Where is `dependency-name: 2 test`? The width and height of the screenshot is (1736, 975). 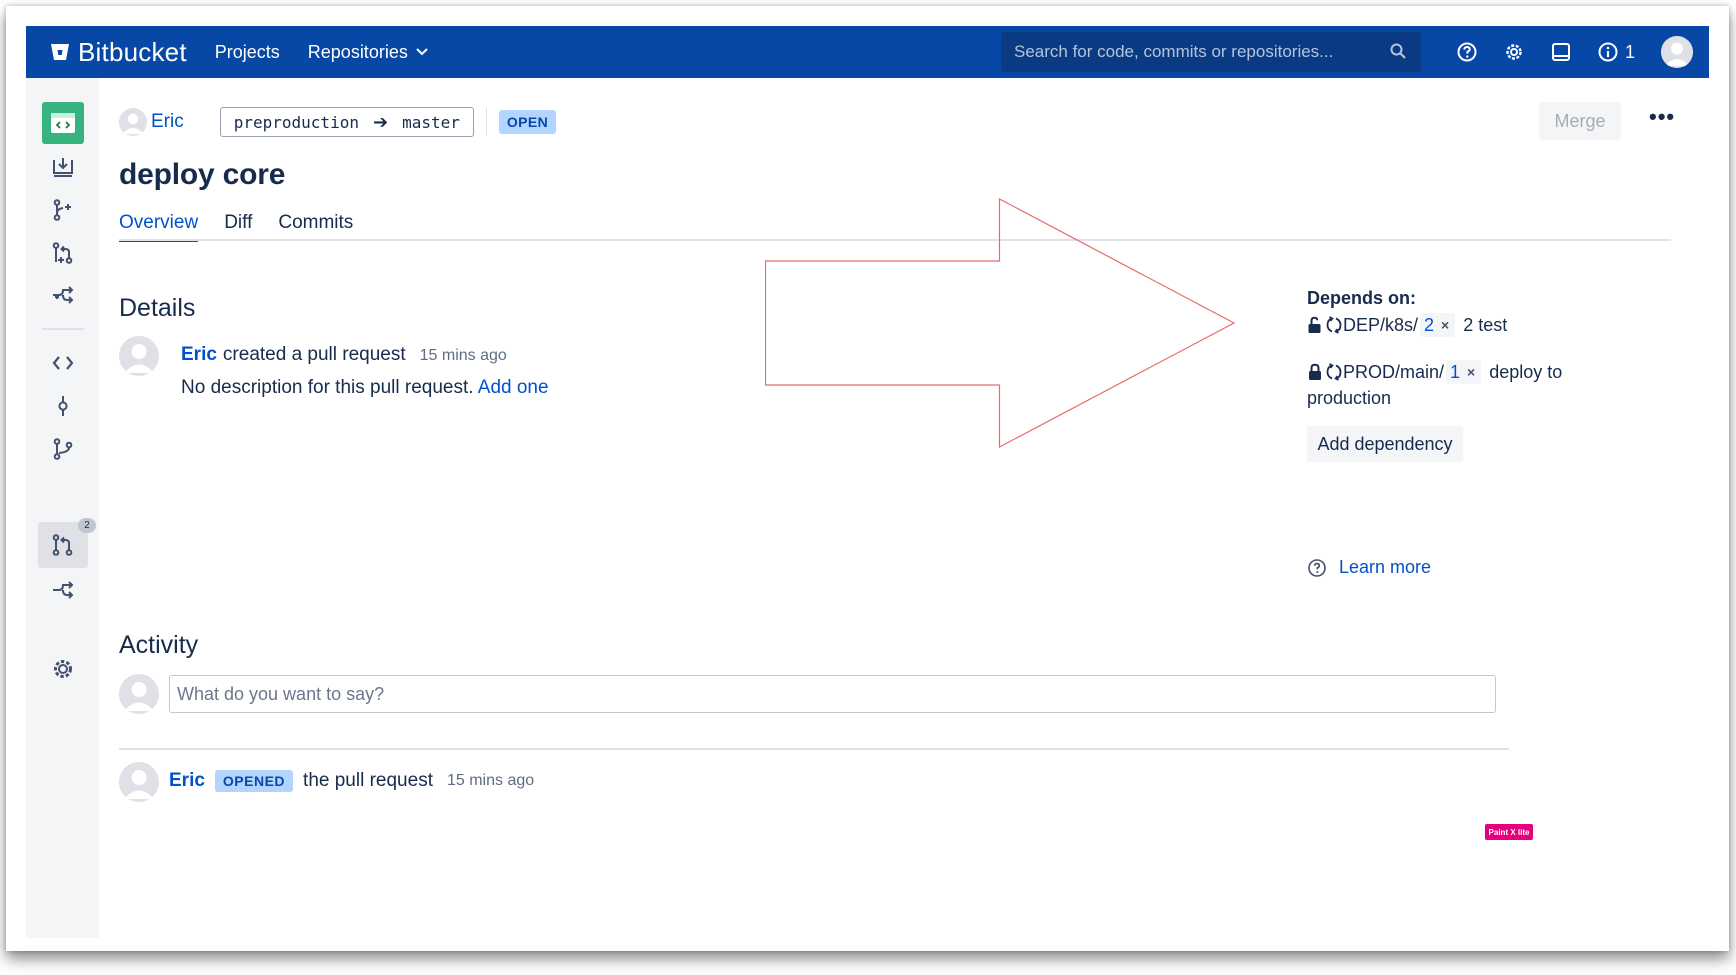 dependency-name: 2 test is located at coordinates (1485, 325).